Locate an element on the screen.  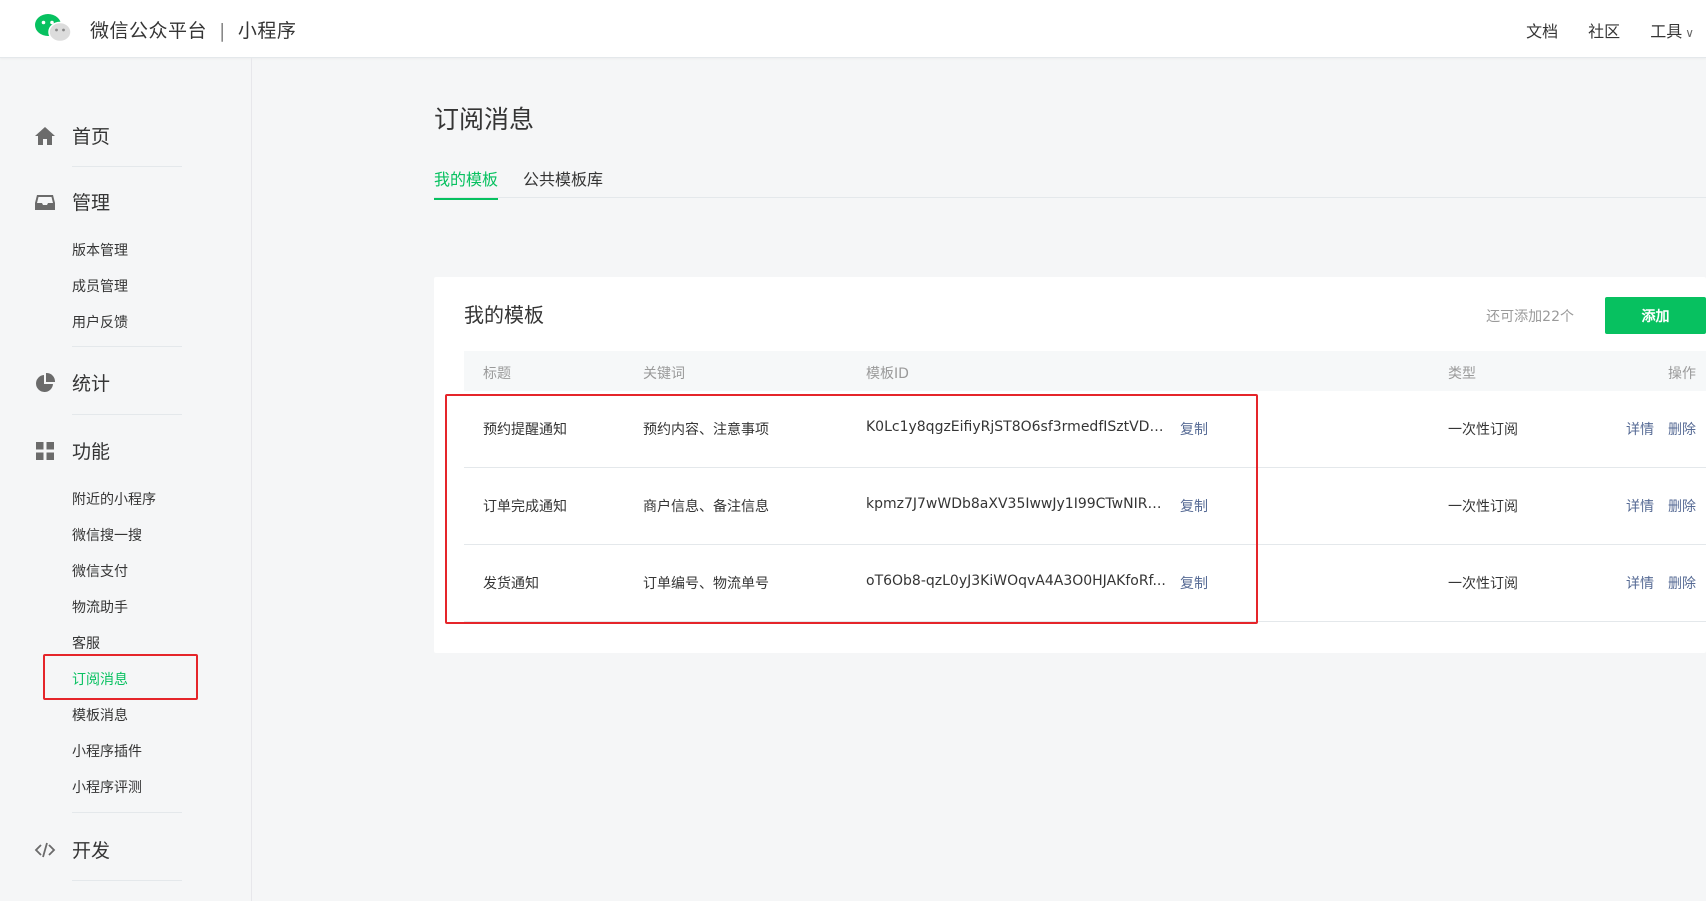
sidebar-item-service: 客服 is located at coordinates (86, 643).